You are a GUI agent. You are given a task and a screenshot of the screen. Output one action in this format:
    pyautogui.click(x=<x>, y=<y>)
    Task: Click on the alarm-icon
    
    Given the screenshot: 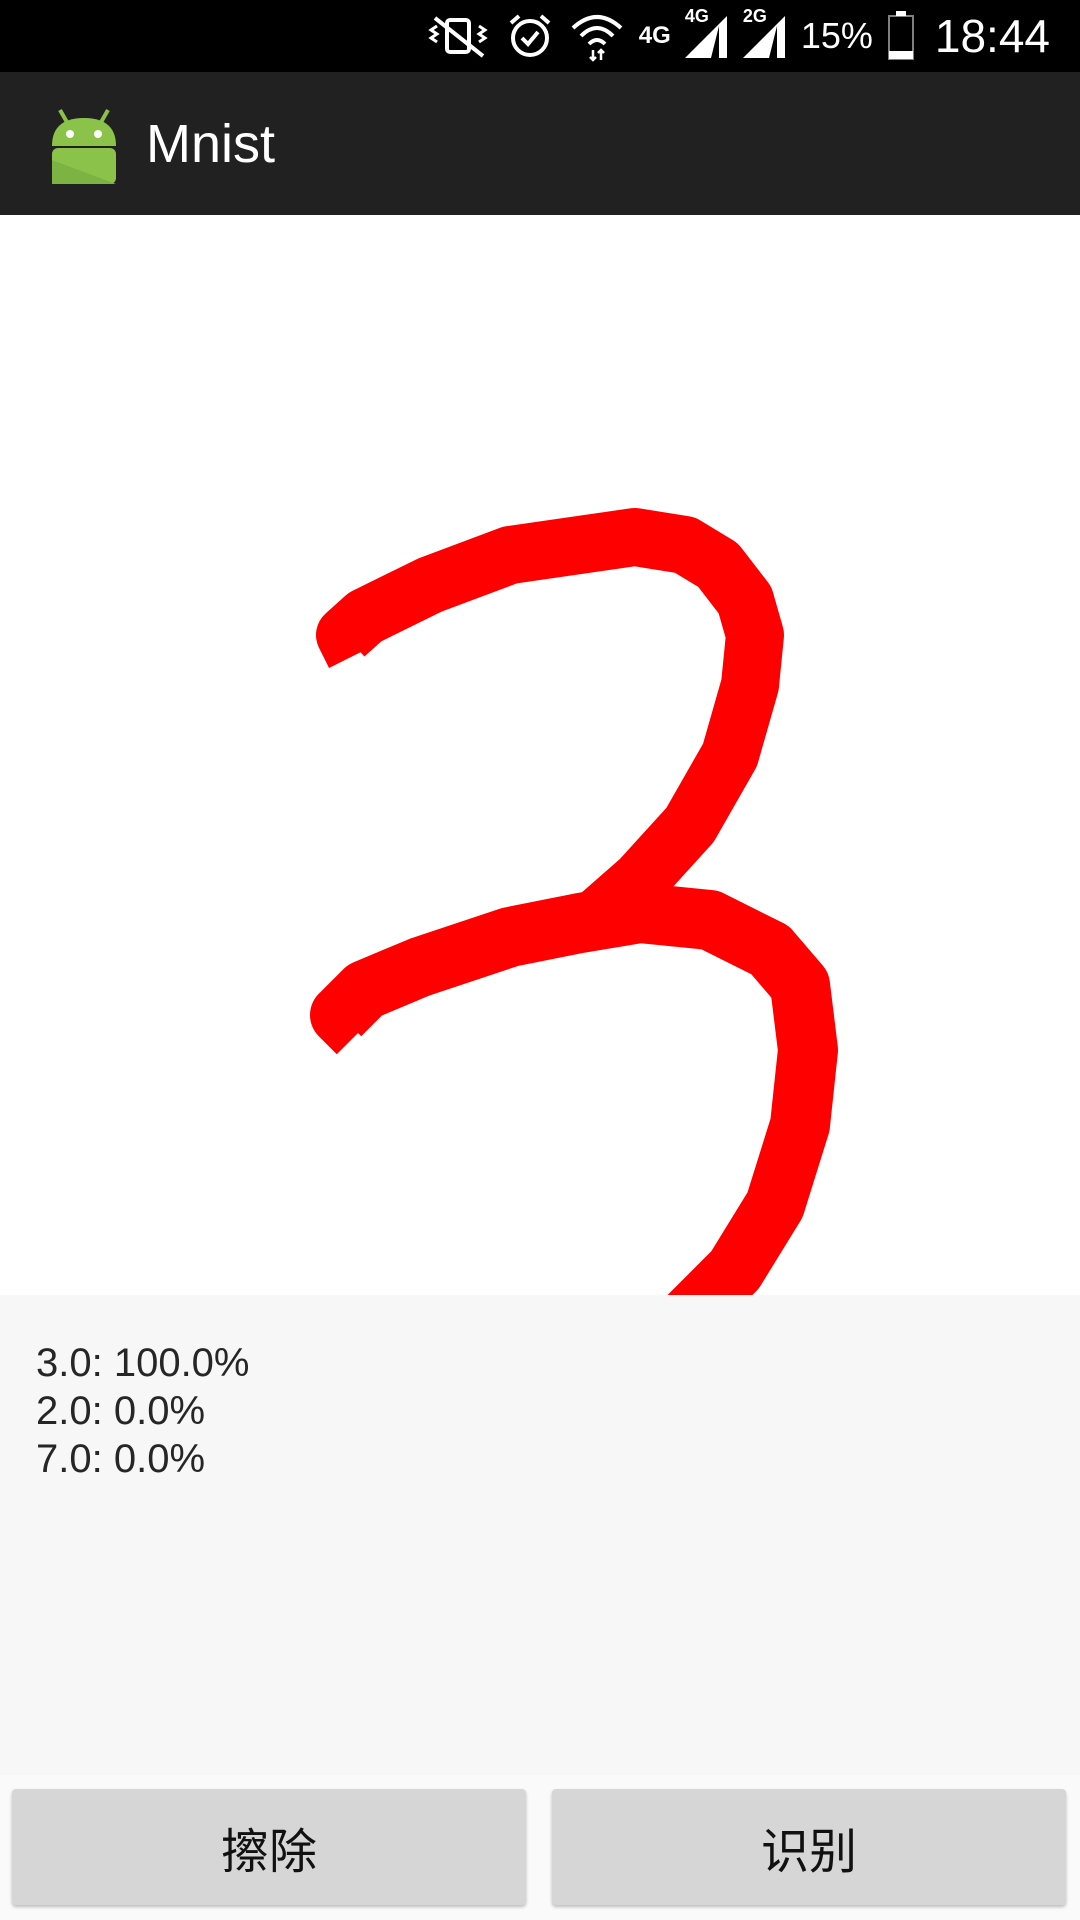 What is the action you would take?
    pyautogui.click(x=530, y=36)
    